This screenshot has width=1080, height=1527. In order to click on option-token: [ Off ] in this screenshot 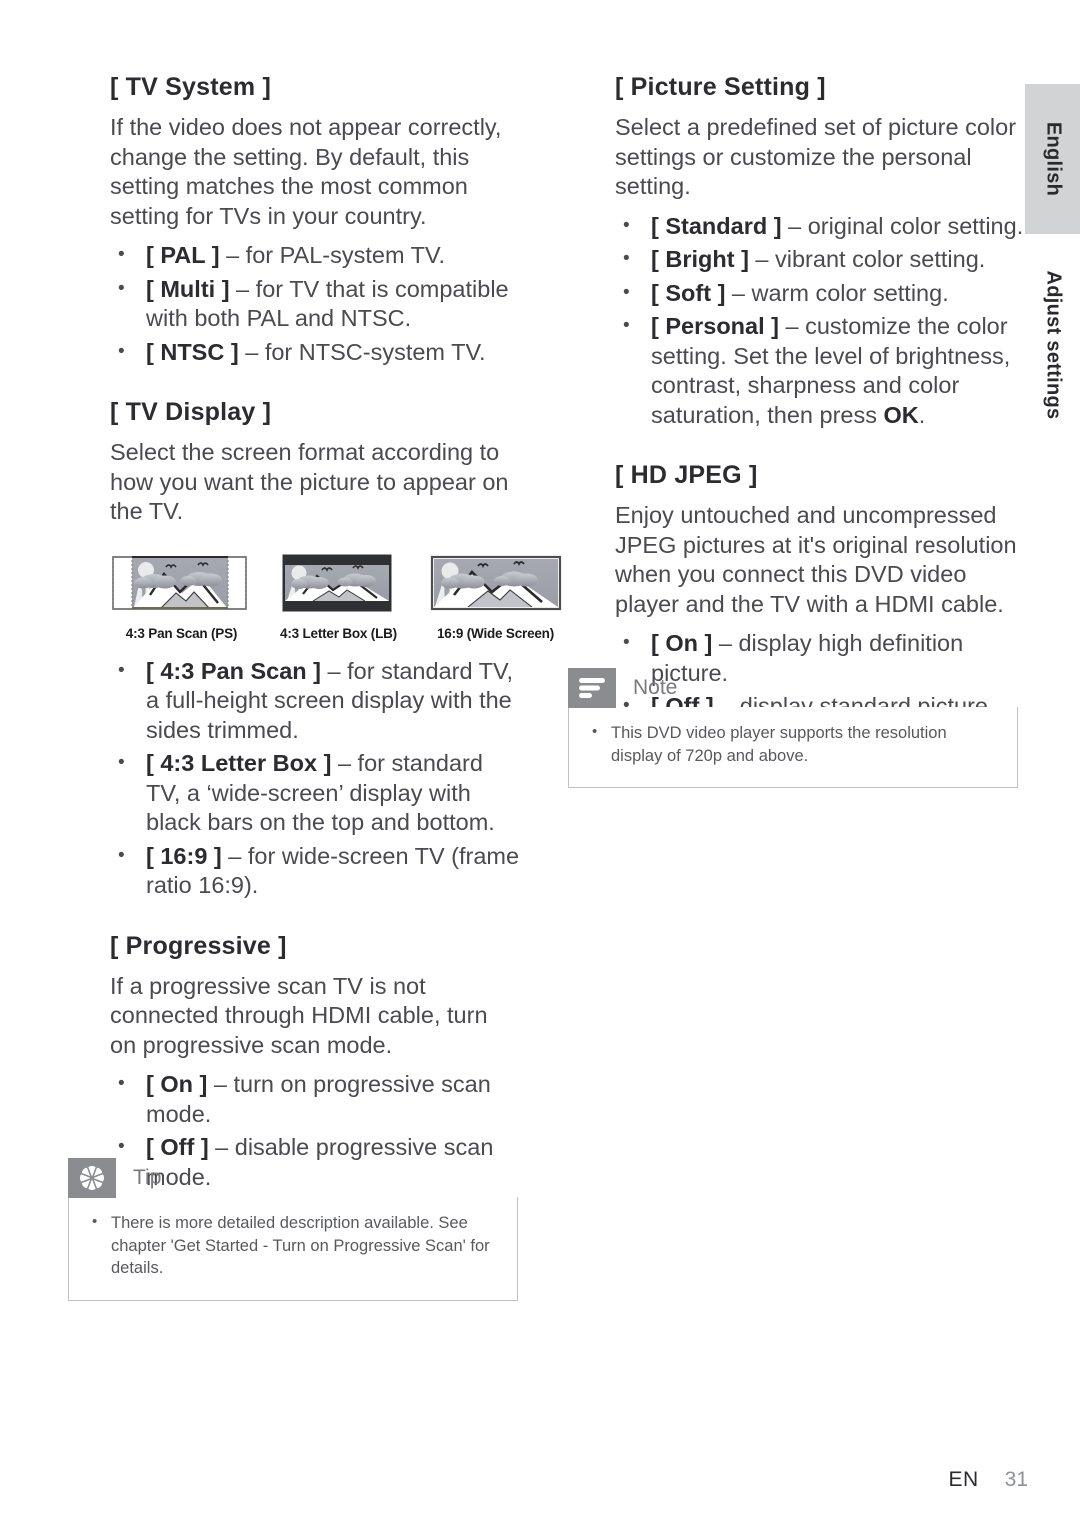, I will do `click(177, 1147)`.